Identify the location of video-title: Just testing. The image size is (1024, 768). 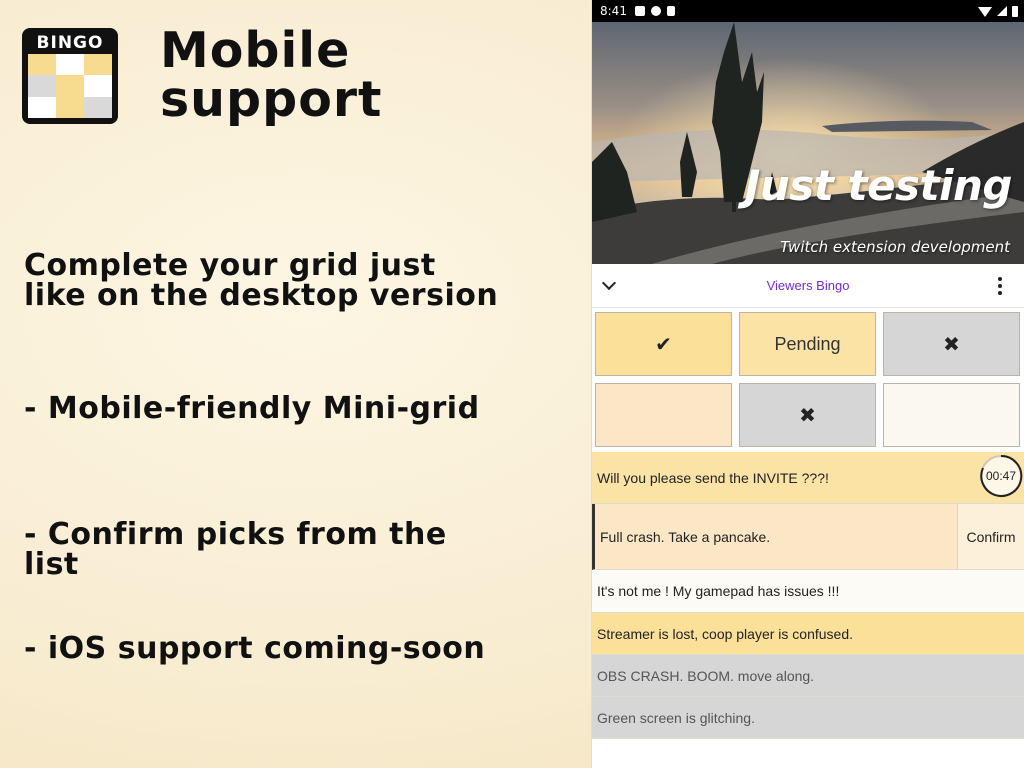
(878, 185).